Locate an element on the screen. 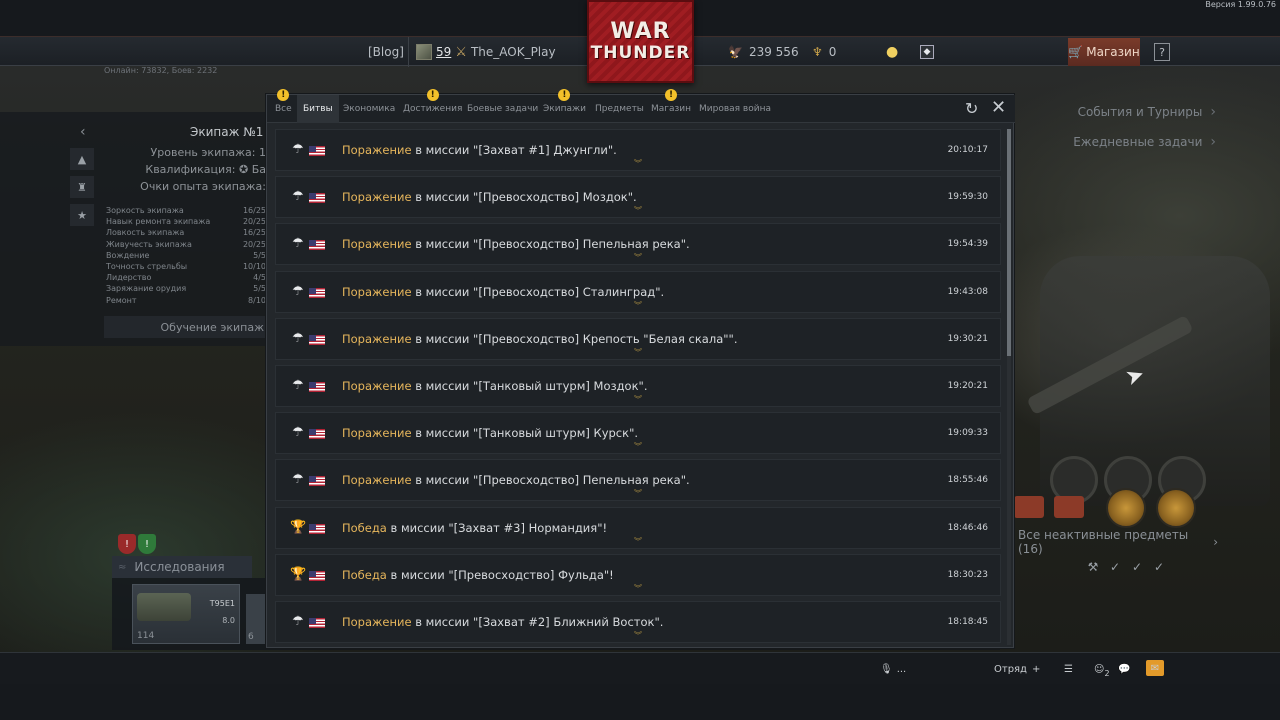 This screenshot has height=720, width=1280. gold-balance: ♆ 0 is located at coordinates (824, 52).